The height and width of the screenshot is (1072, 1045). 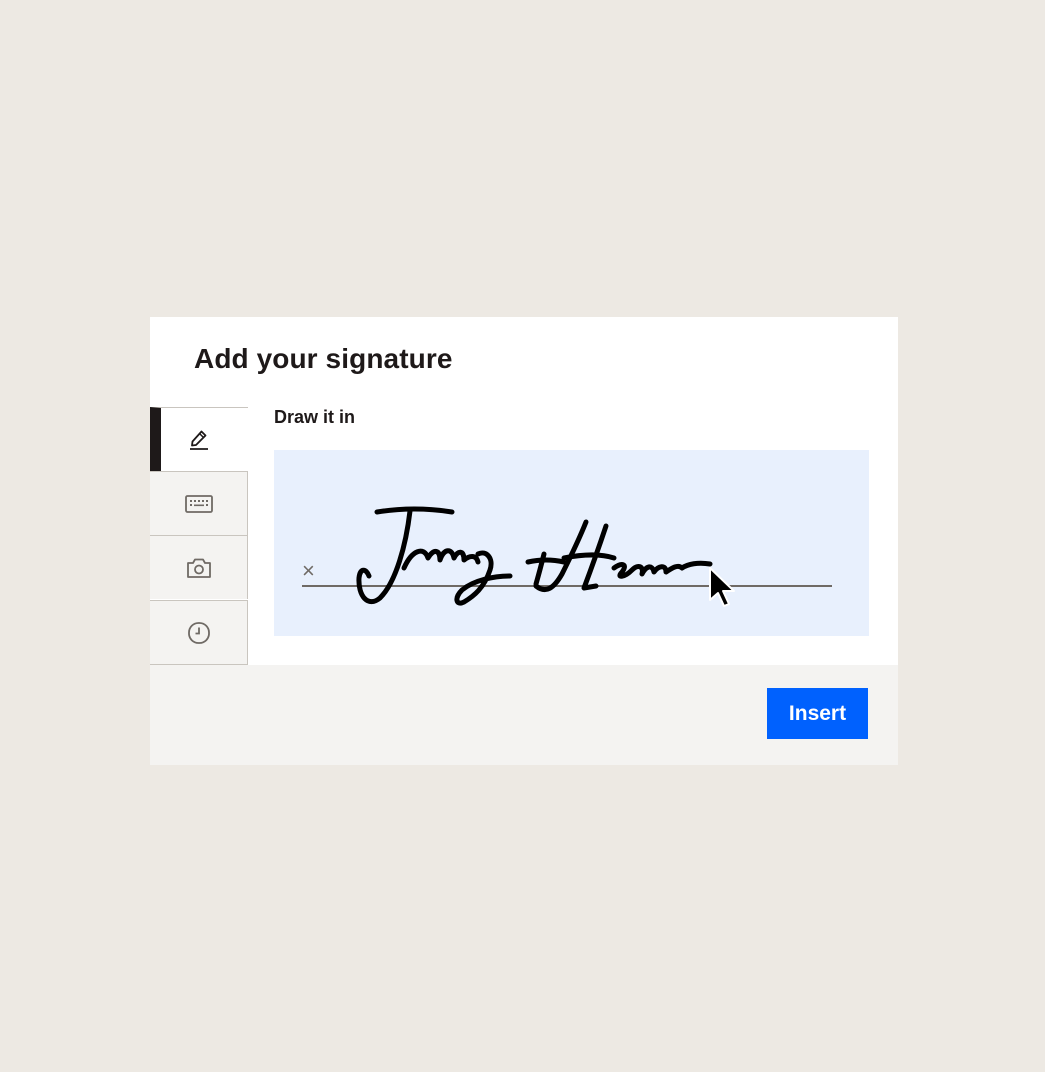 I want to click on tab-upload, so click(x=199, y=567).